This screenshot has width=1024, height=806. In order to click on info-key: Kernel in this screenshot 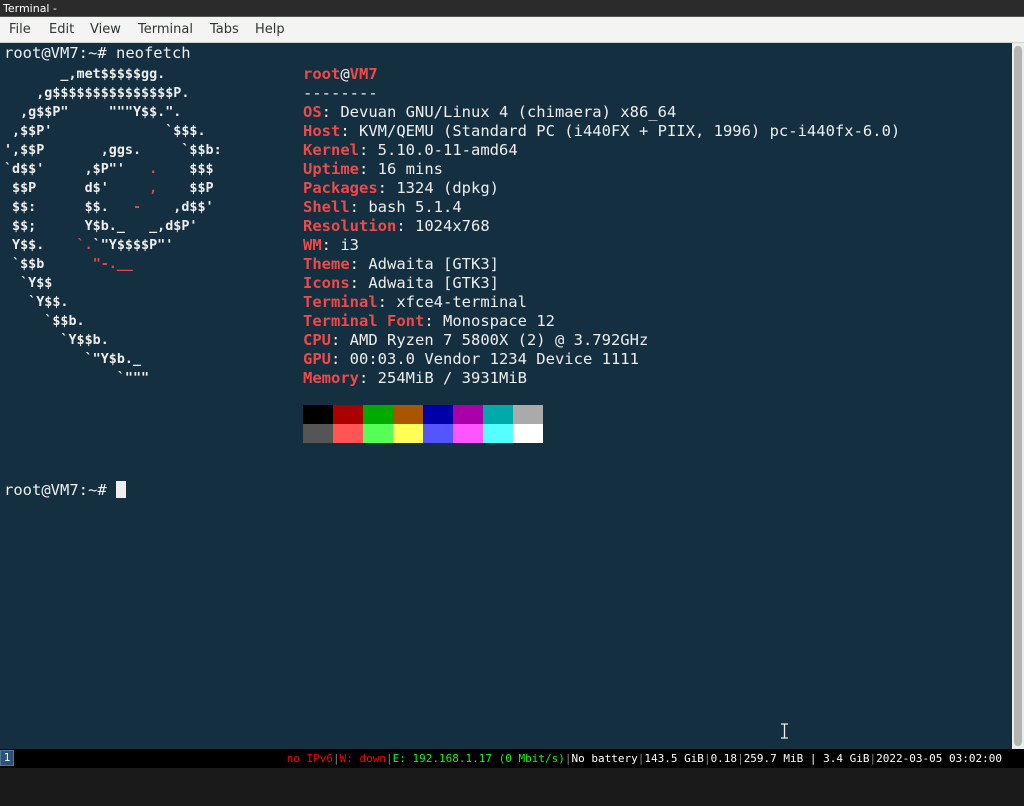, I will do `click(331, 150)`.